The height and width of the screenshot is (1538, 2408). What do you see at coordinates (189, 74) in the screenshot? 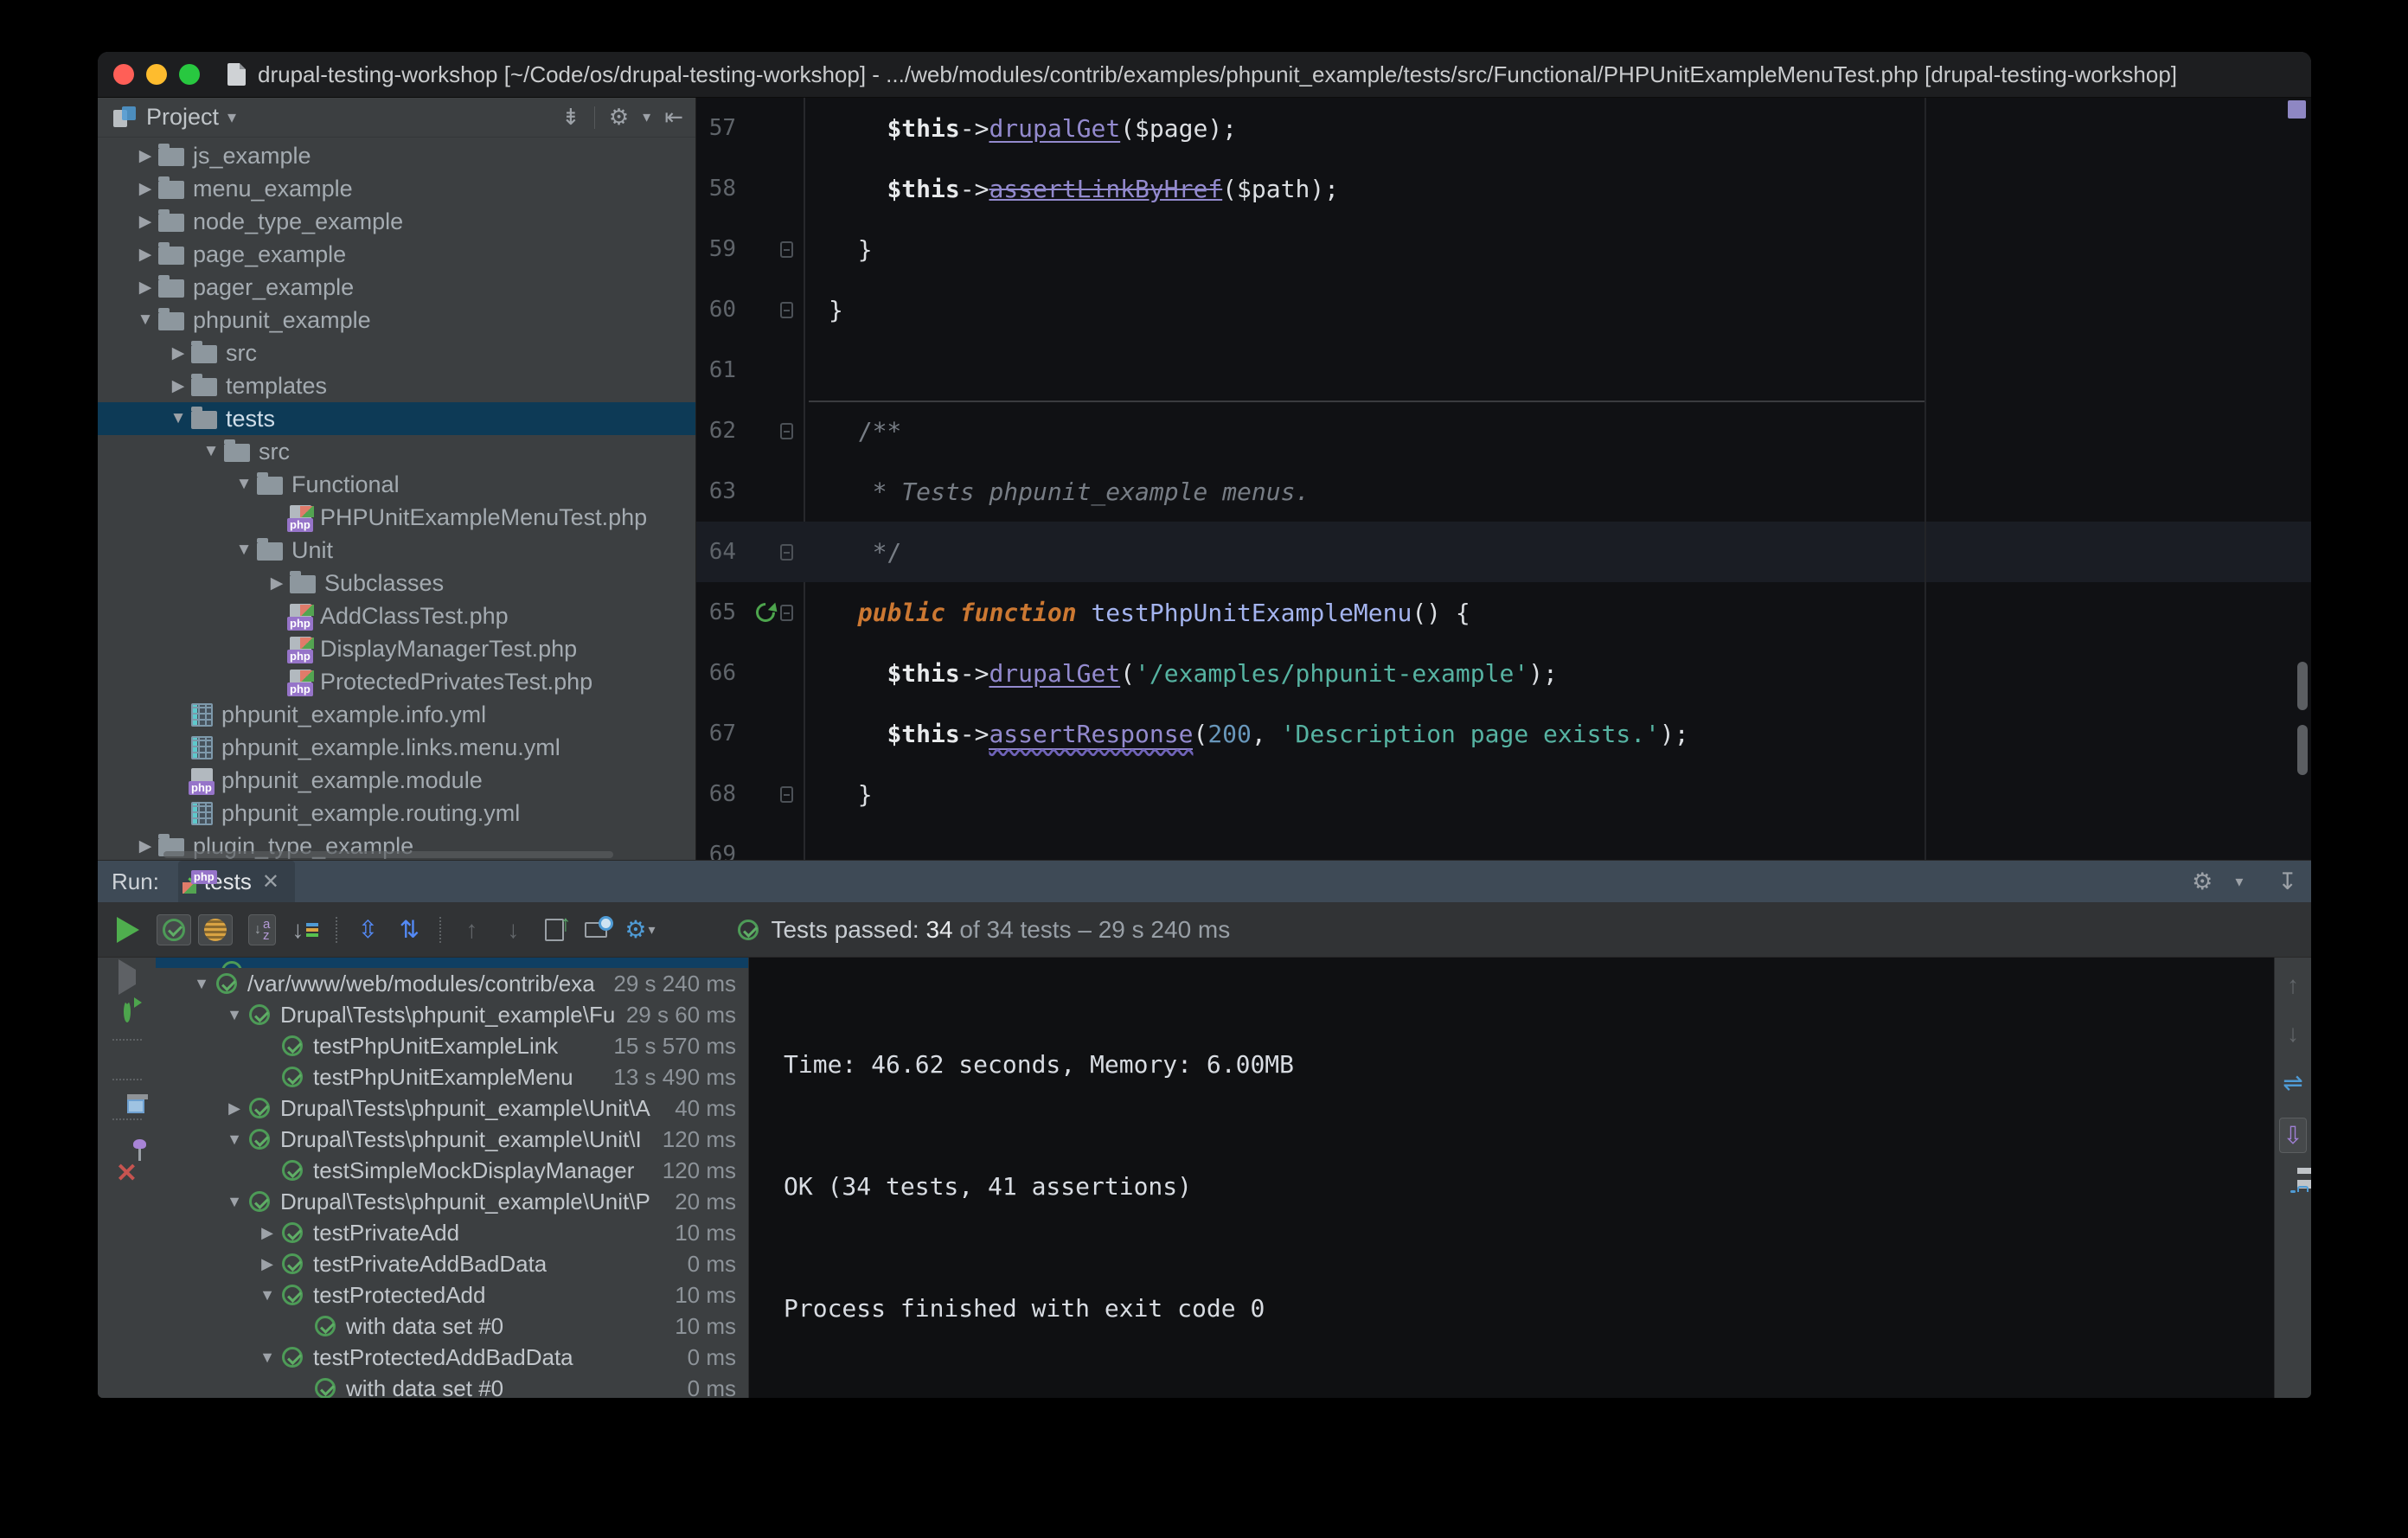
I see `zoom-window-button` at bounding box center [189, 74].